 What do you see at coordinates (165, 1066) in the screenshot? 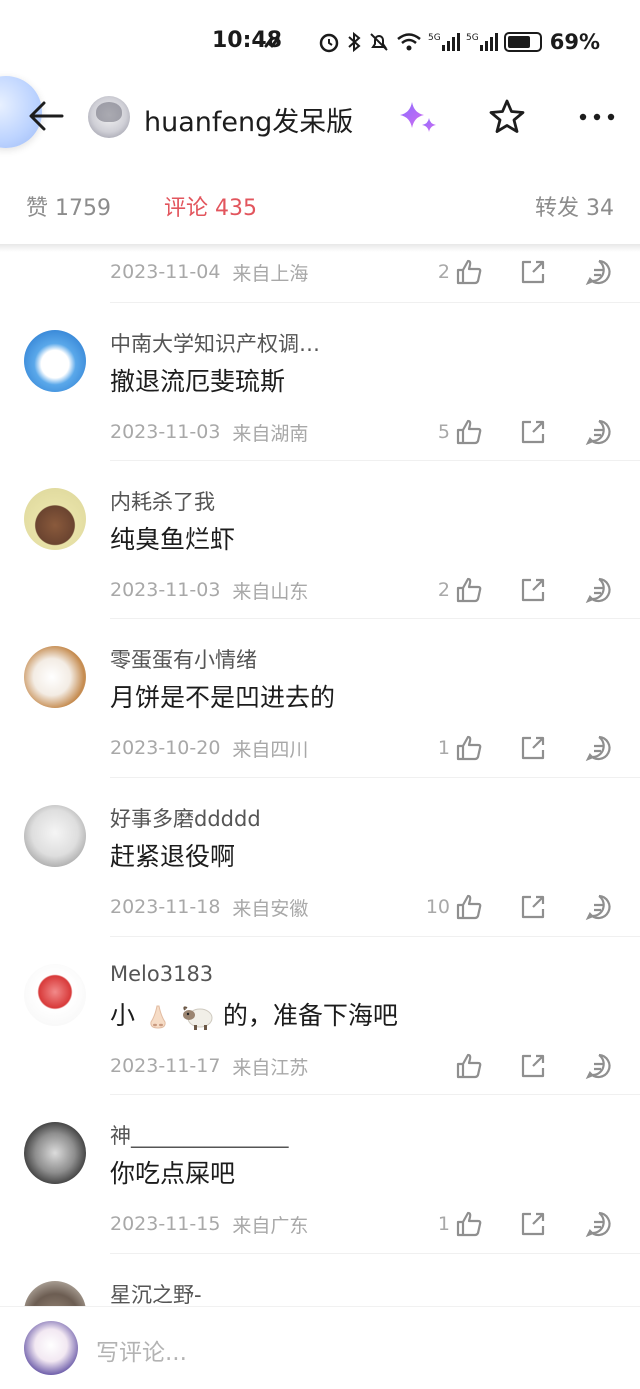
I see `comment-date: 2023-11-17` at bounding box center [165, 1066].